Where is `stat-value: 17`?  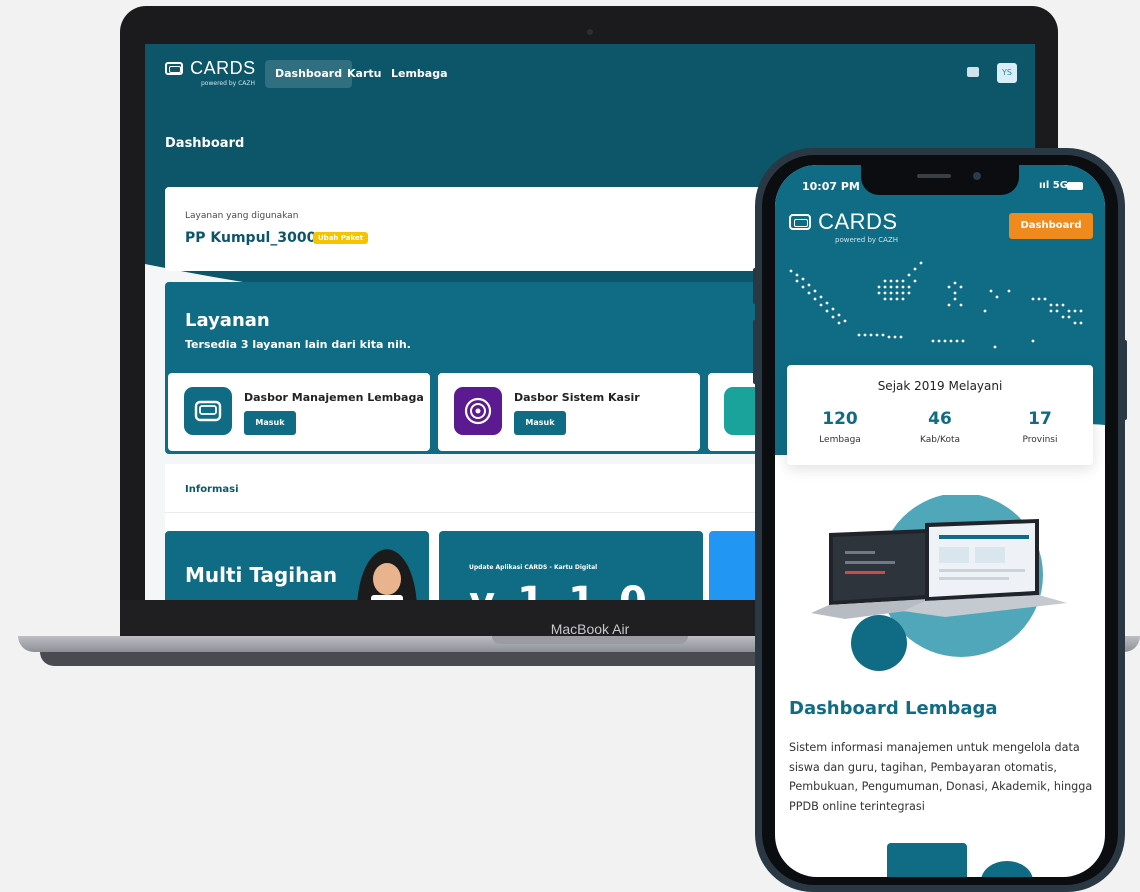 stat-value: 17 is located at coordinates (1040, 419).